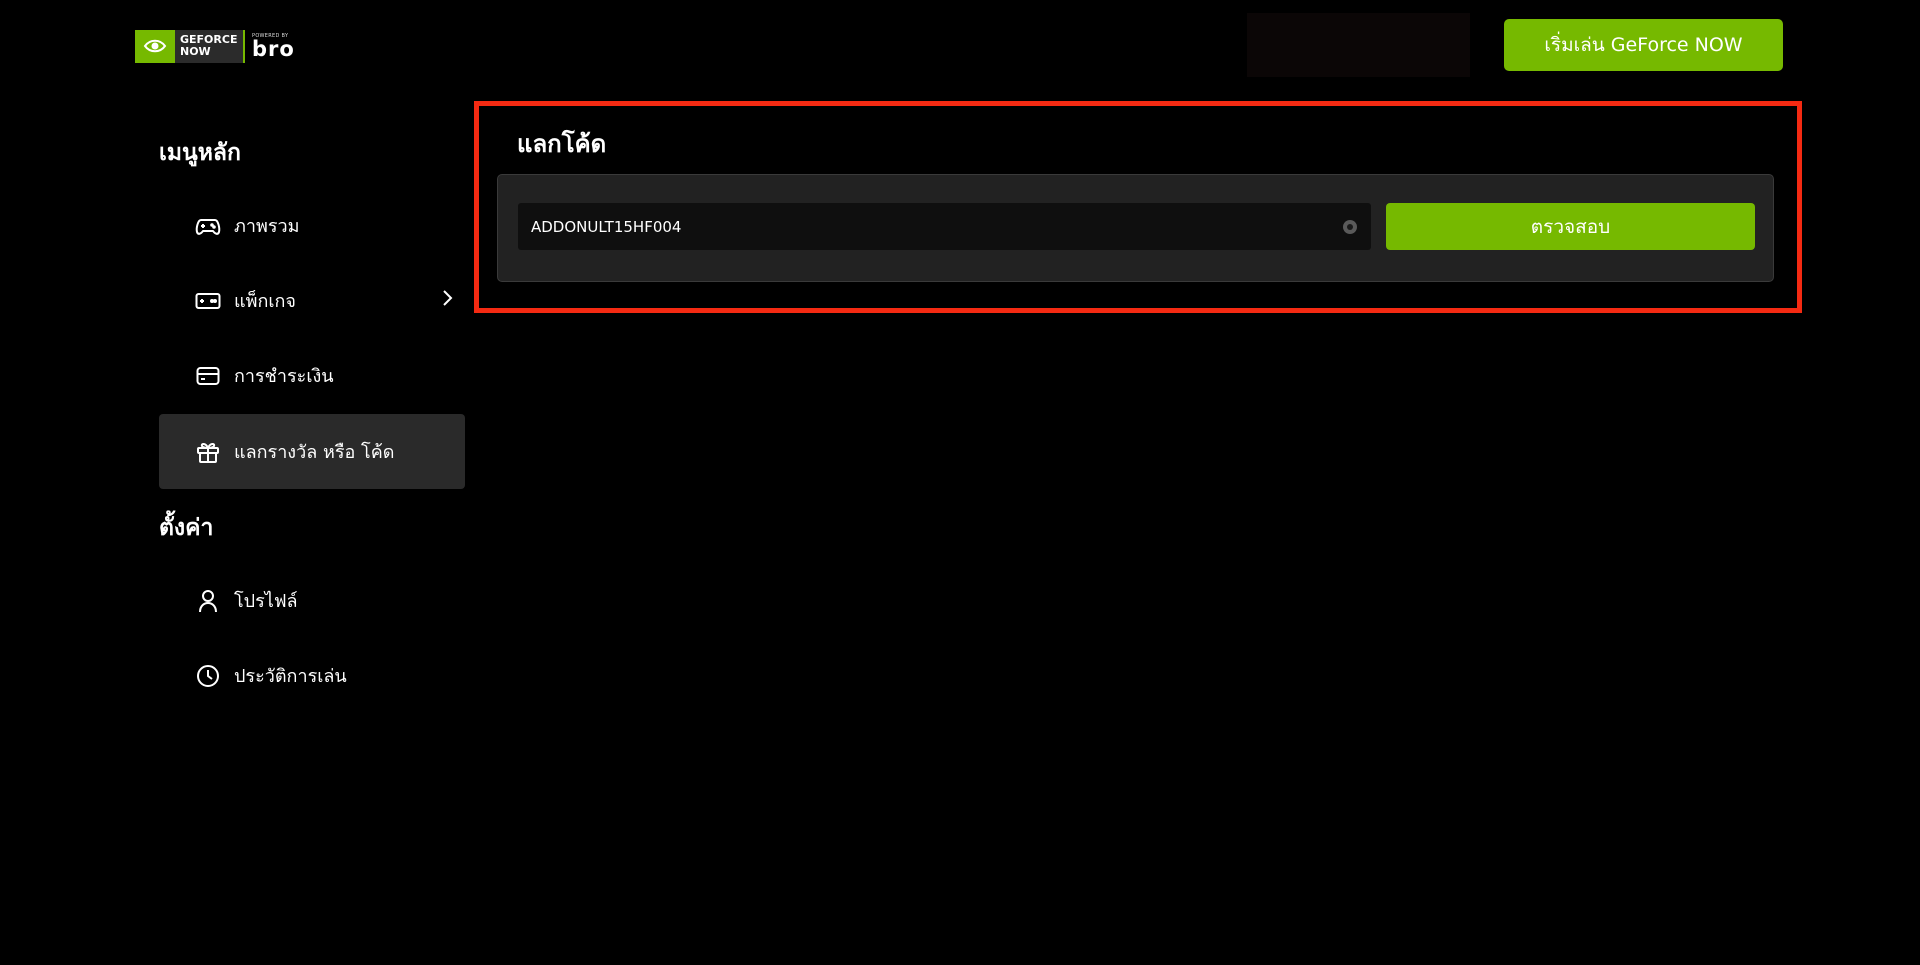 The image size is (1920, 965). What do you see at coordinates (1570, 226) in the screenshot?
I see `verify-button: ตรวจสอบ` at bounding box center [1570, 226].